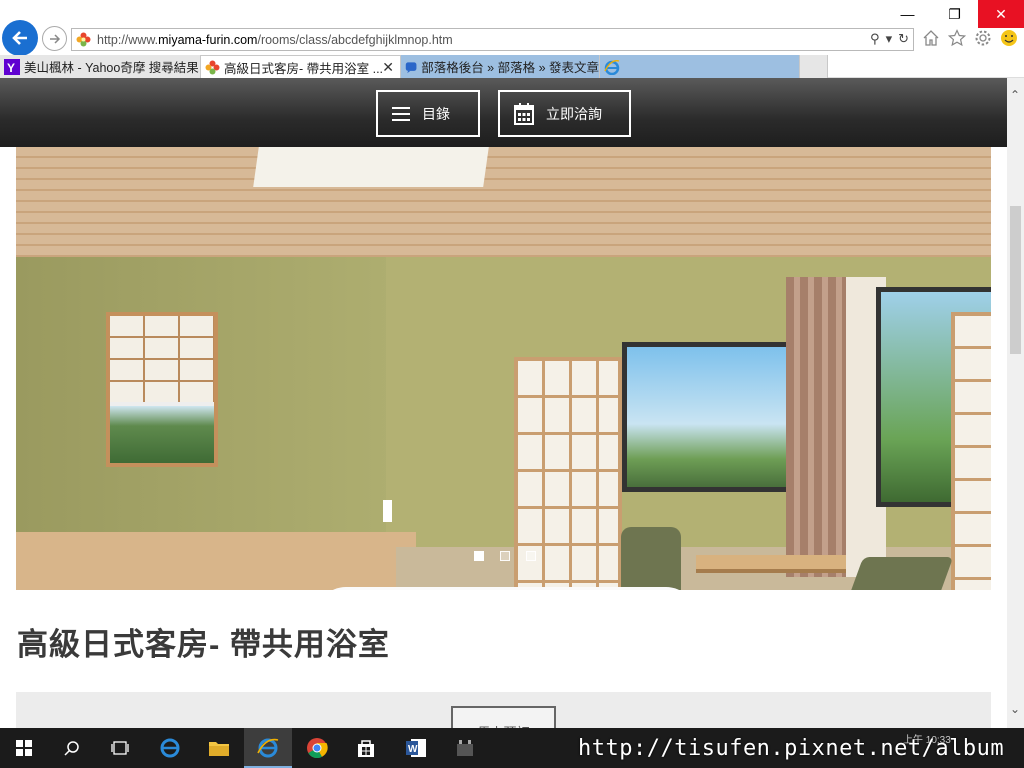 This screenshot has height=768, width=1024. I want to click on taskbar-edge, so click(170, 748).